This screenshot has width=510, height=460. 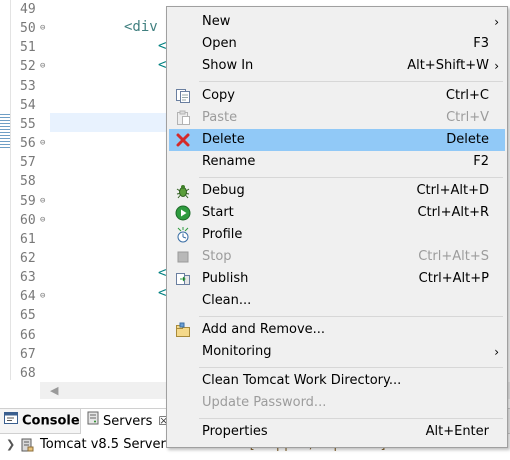 I want to click on scroll-left-icon: ◀, so click(x=54, y=390).